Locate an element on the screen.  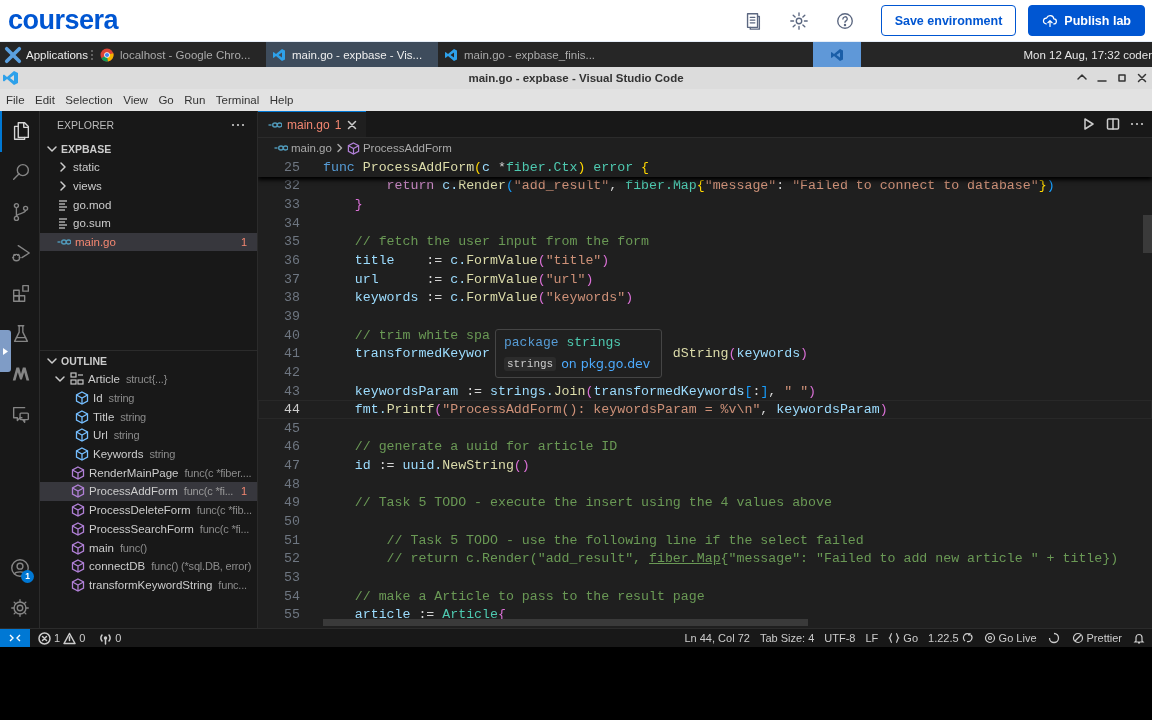
bell-icon is located at coordinates (1139, 638).